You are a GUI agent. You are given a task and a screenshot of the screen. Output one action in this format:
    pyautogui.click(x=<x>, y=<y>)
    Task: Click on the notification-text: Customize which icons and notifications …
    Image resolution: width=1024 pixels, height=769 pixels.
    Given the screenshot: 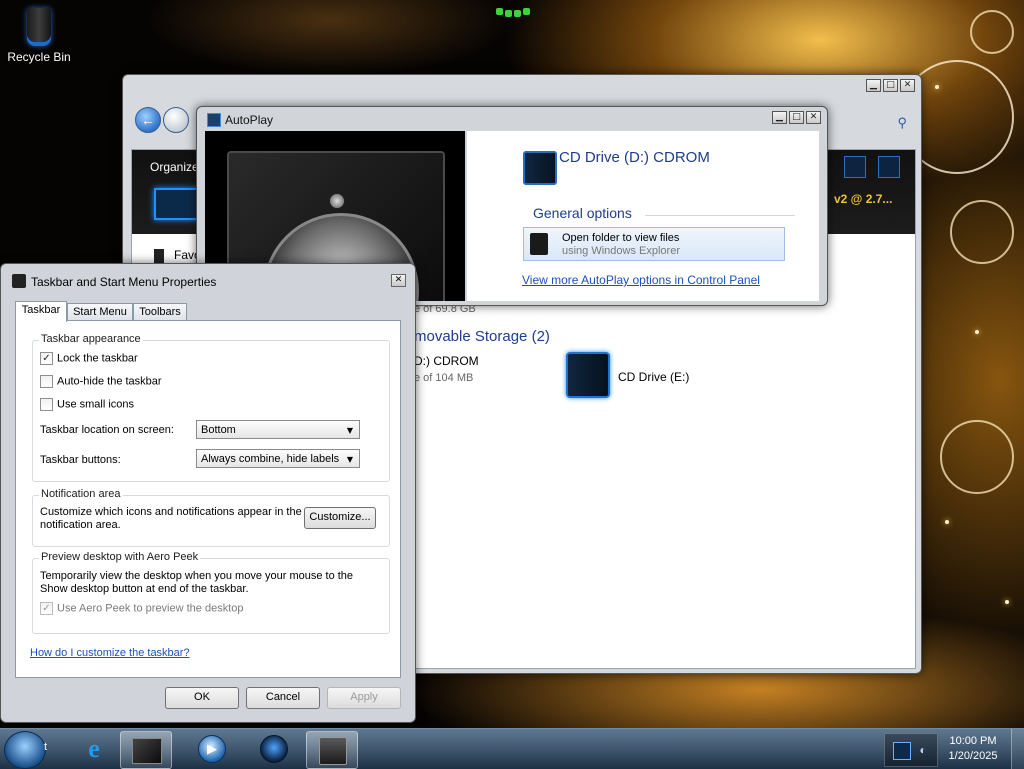 What is the action you would take?
    pyautogui.click(x=171, y=518)
    